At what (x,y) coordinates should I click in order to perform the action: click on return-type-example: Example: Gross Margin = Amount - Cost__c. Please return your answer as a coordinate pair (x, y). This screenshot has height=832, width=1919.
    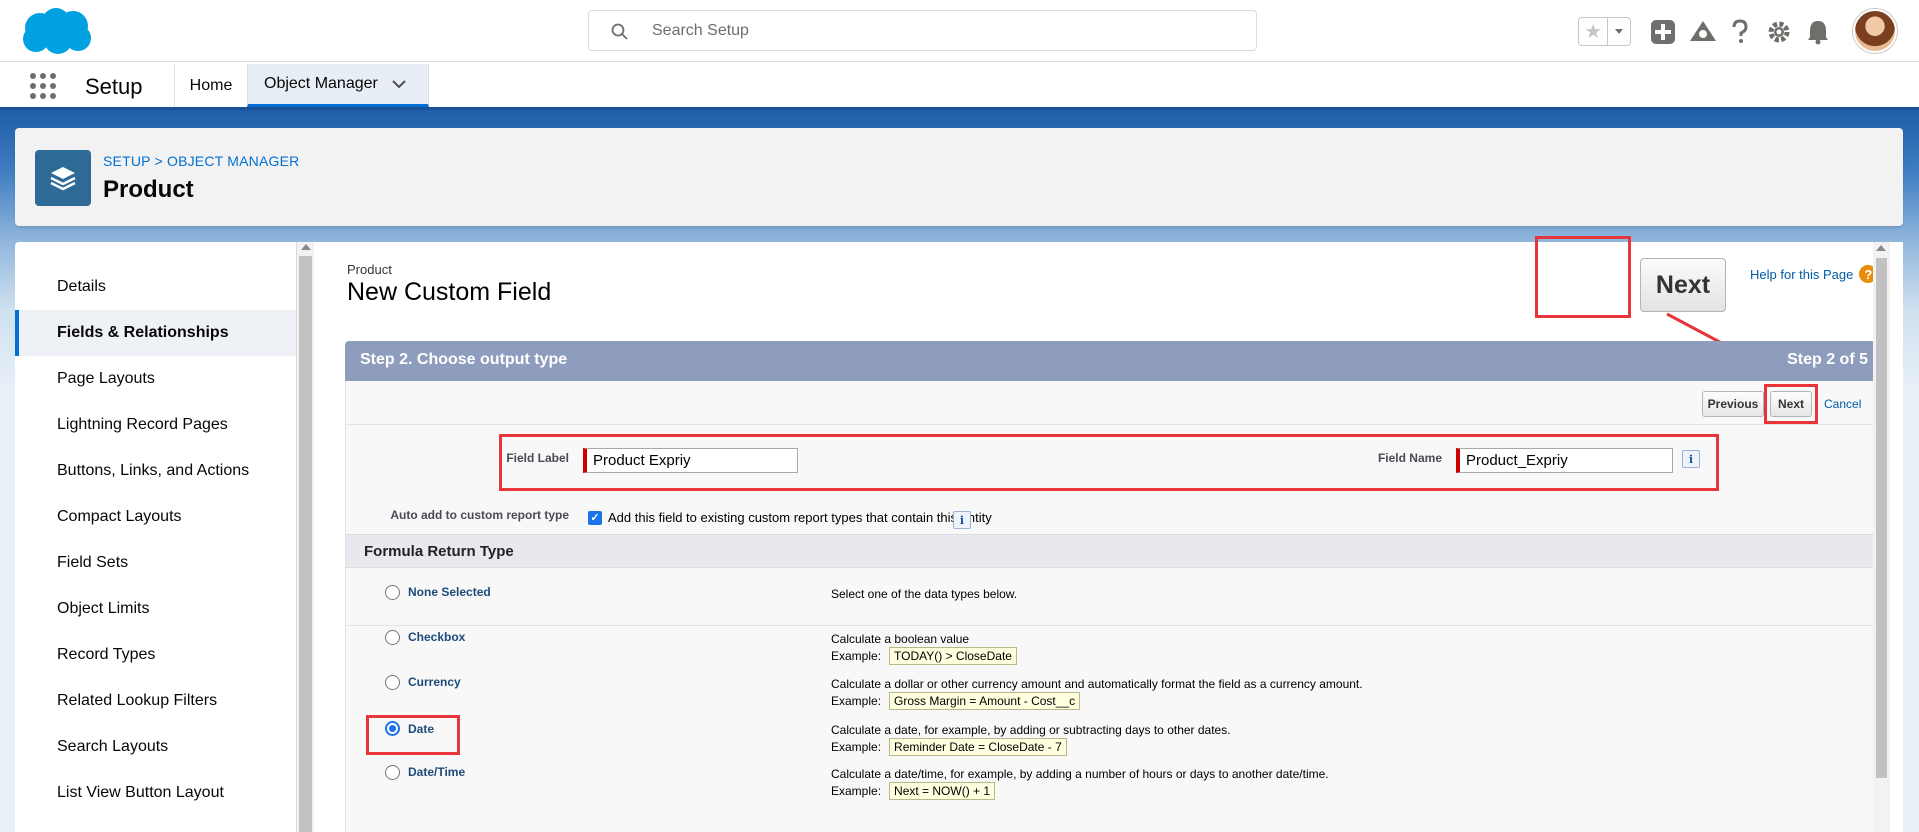
    Looking at the image, I should click on (956, 701).